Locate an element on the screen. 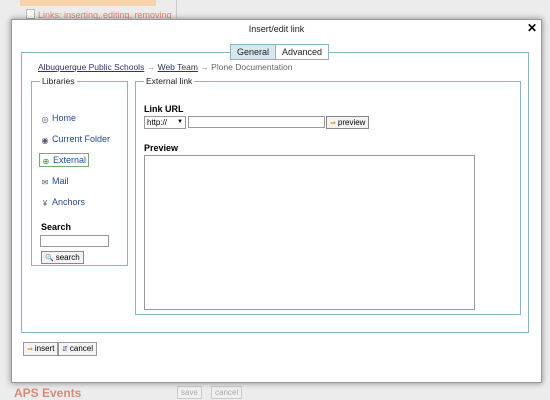 This screenshot has height=400, width=550. library-item-label: Current Folder is located at coordinates (81, 139).